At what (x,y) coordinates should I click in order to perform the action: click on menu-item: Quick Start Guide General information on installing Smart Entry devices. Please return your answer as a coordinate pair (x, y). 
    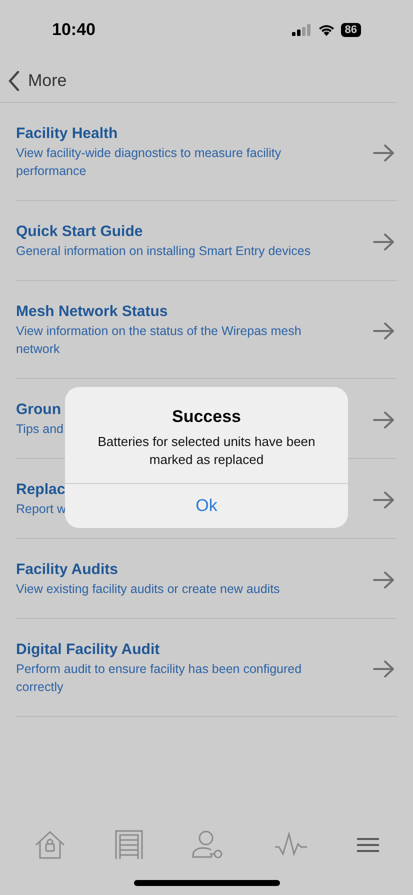
    Looking at the image, I should click on (206, 241).